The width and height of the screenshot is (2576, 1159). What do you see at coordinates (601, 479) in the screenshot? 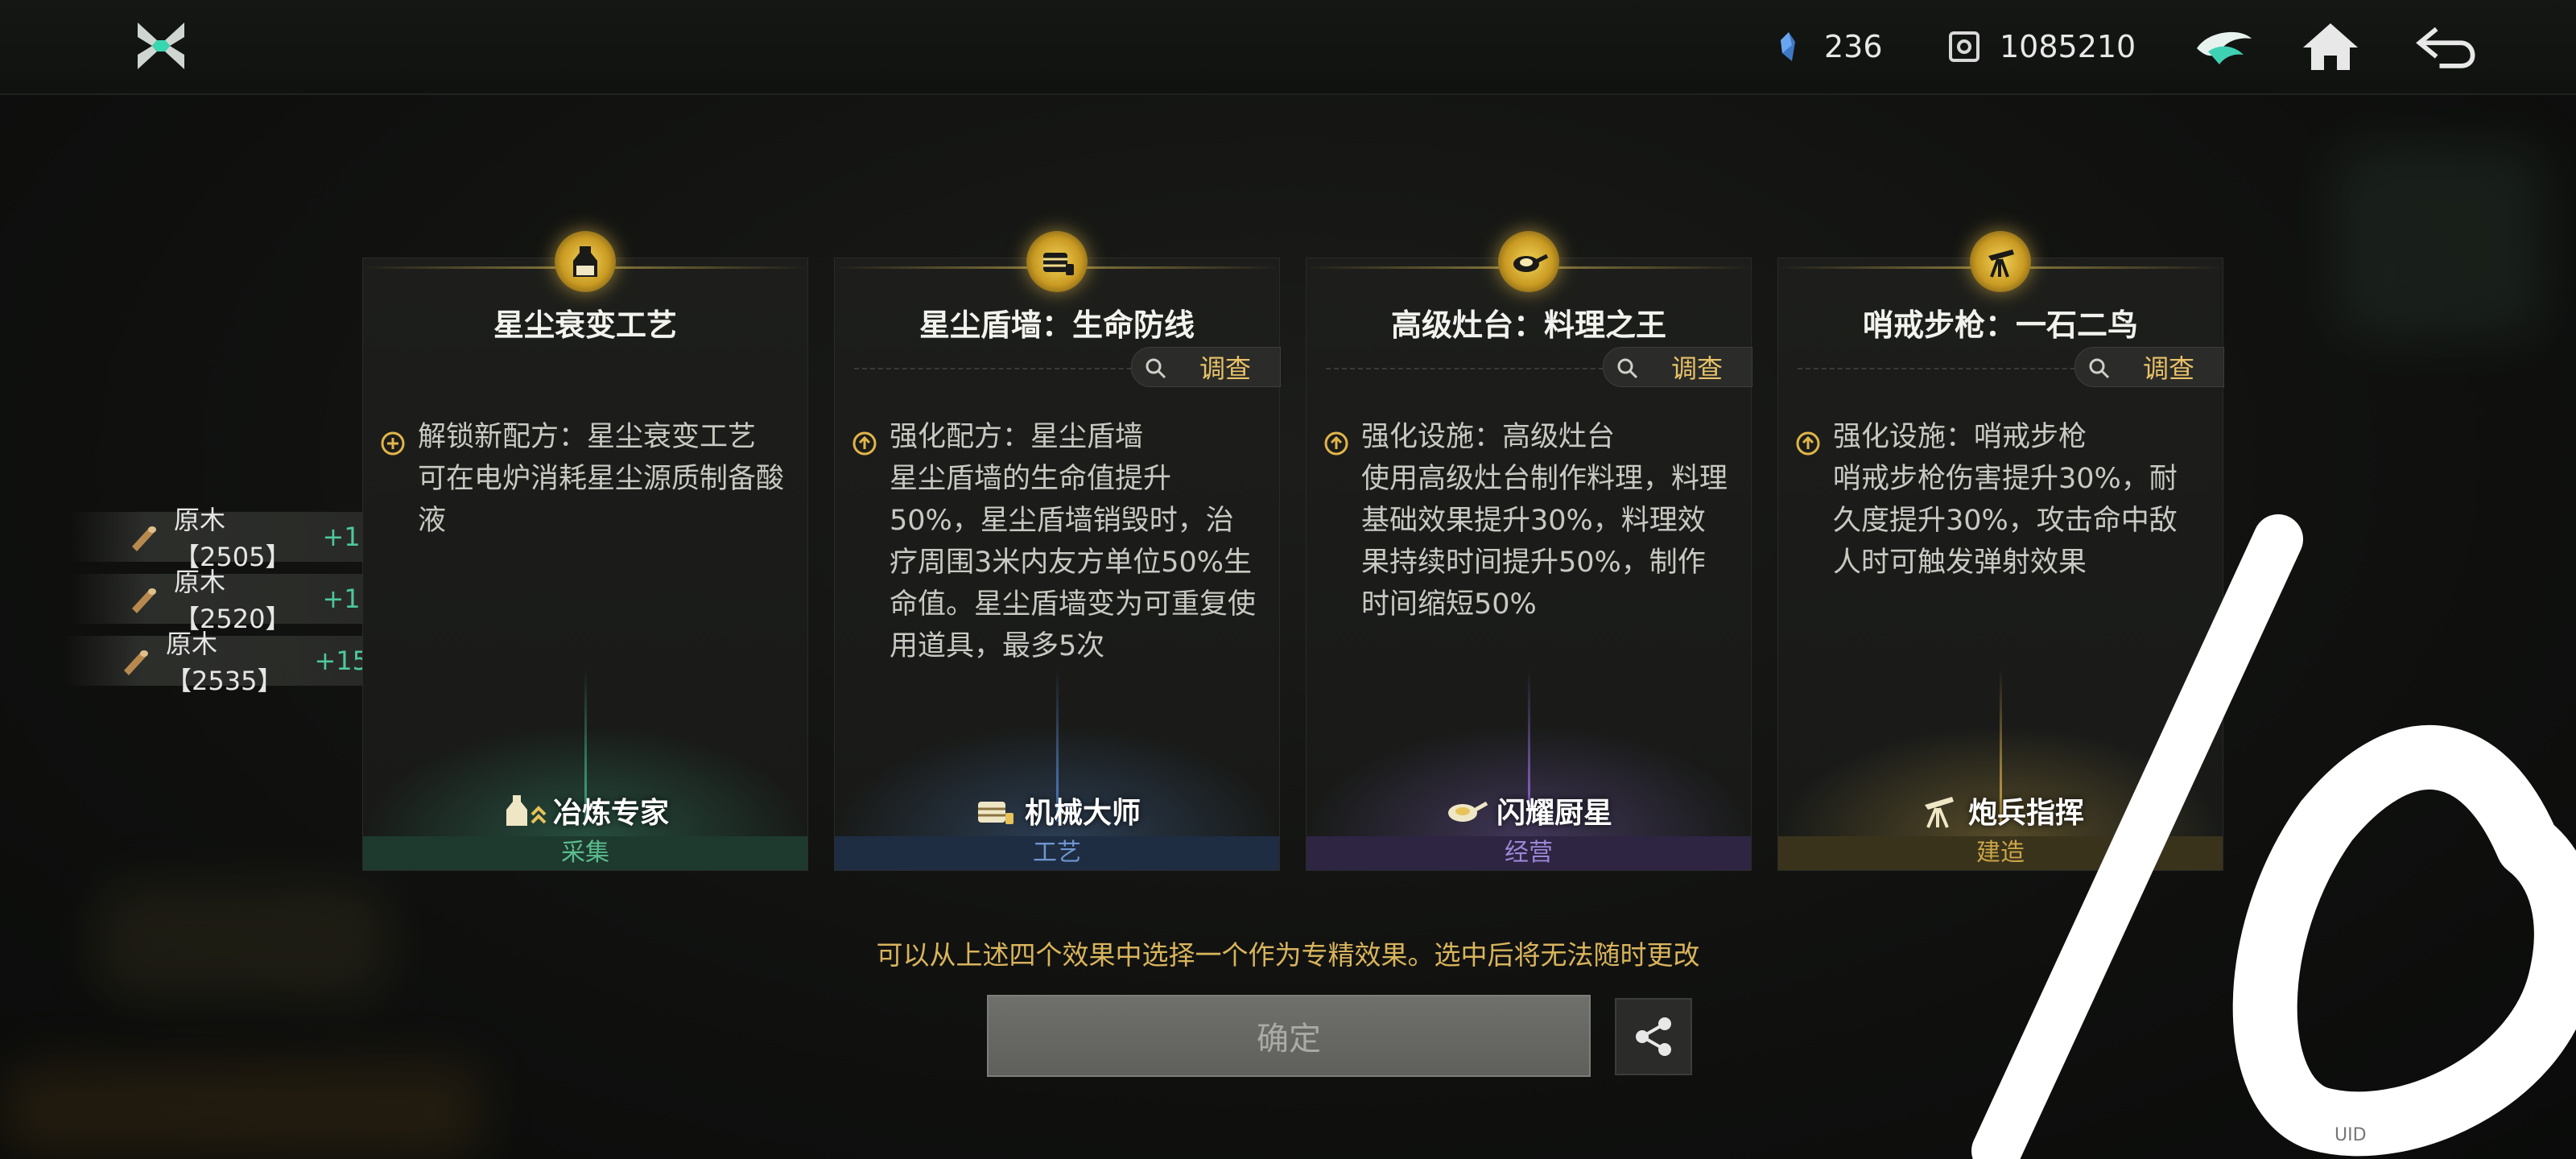
I see `card-effect-text: 解锁新配方：星尘衰变工艺 可在电炉消耗星尘源质制备酸液` at bounding box center [601, 479].